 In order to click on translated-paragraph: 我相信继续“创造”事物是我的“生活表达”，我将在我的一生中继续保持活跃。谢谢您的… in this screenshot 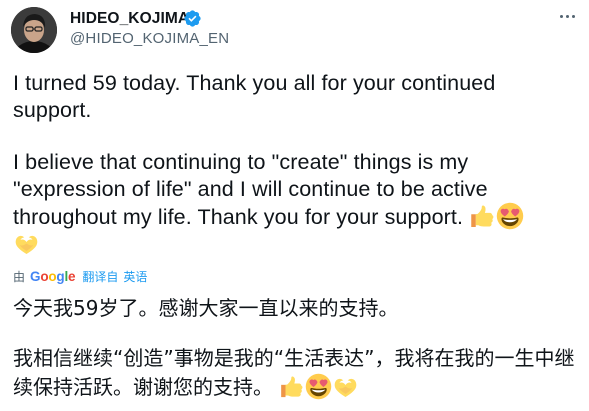, I will do `click(294, 373)`.